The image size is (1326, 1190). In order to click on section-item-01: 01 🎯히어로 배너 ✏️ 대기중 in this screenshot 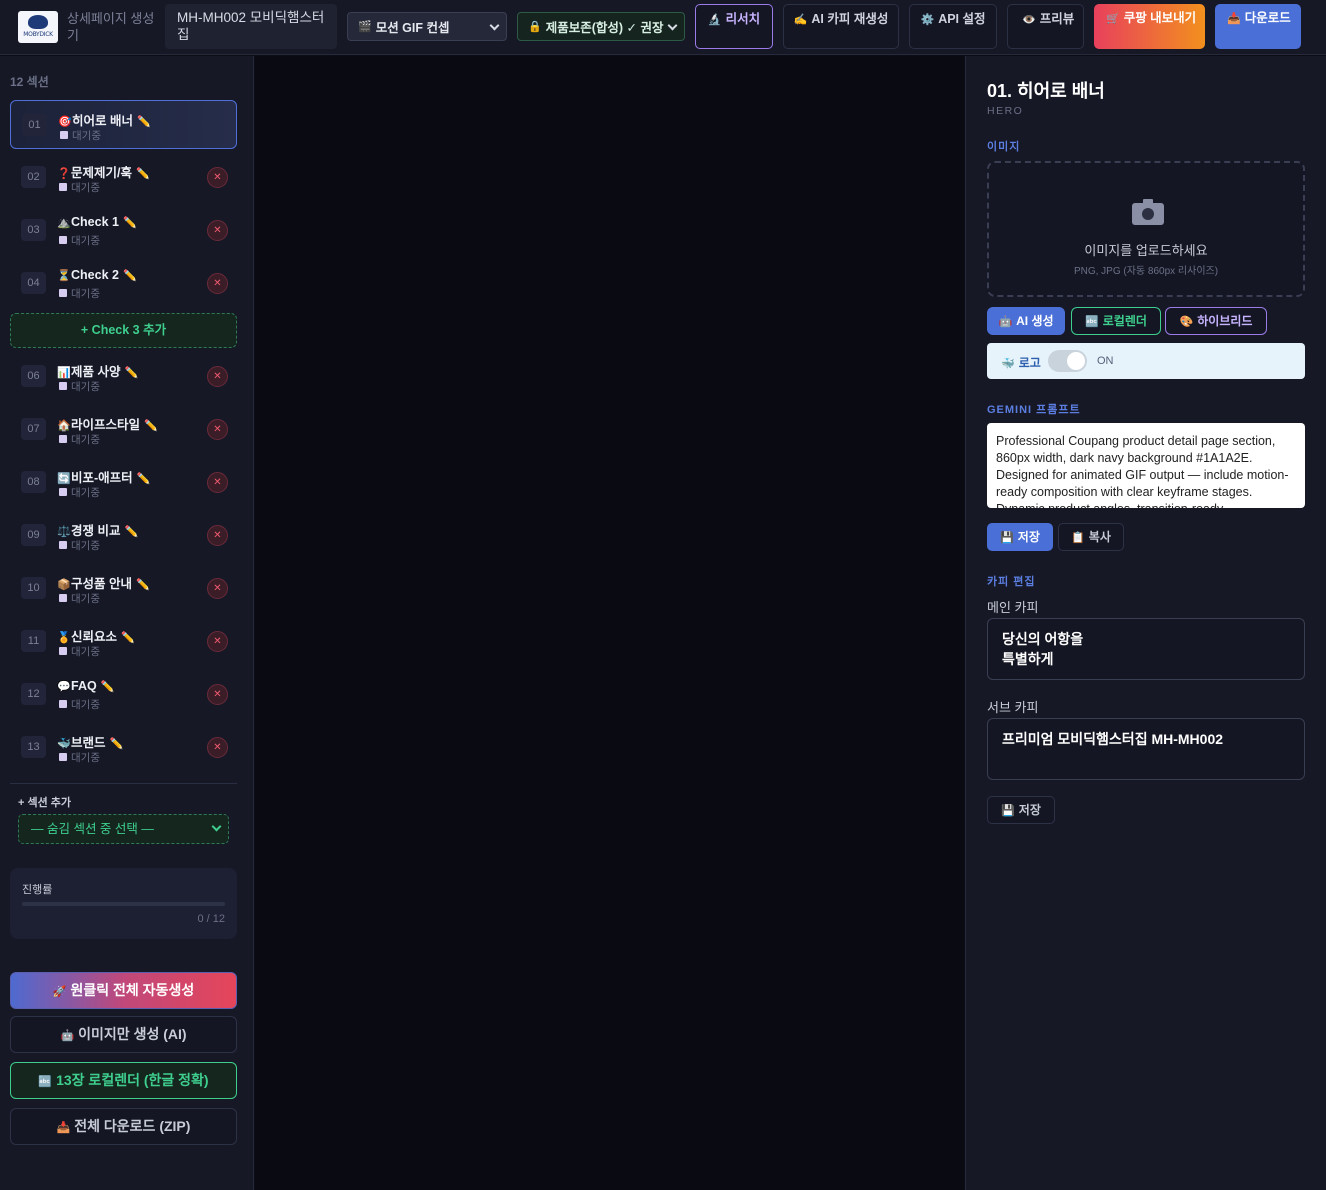, I will do `click(123, 124)`.